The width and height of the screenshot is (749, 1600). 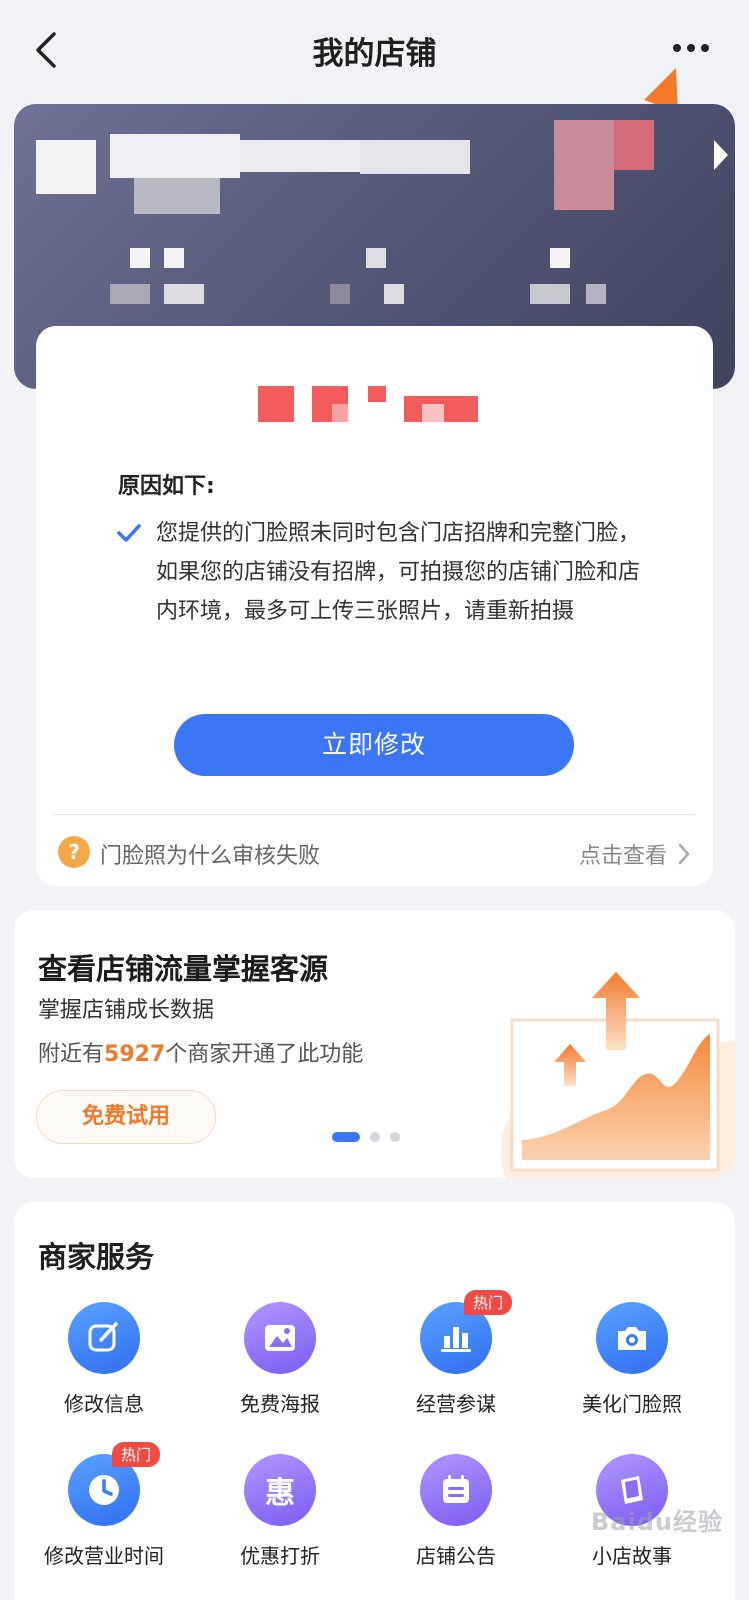 I want to click on service-business-hours: 热门 修改营业时间, so click(x=104, y=1505).